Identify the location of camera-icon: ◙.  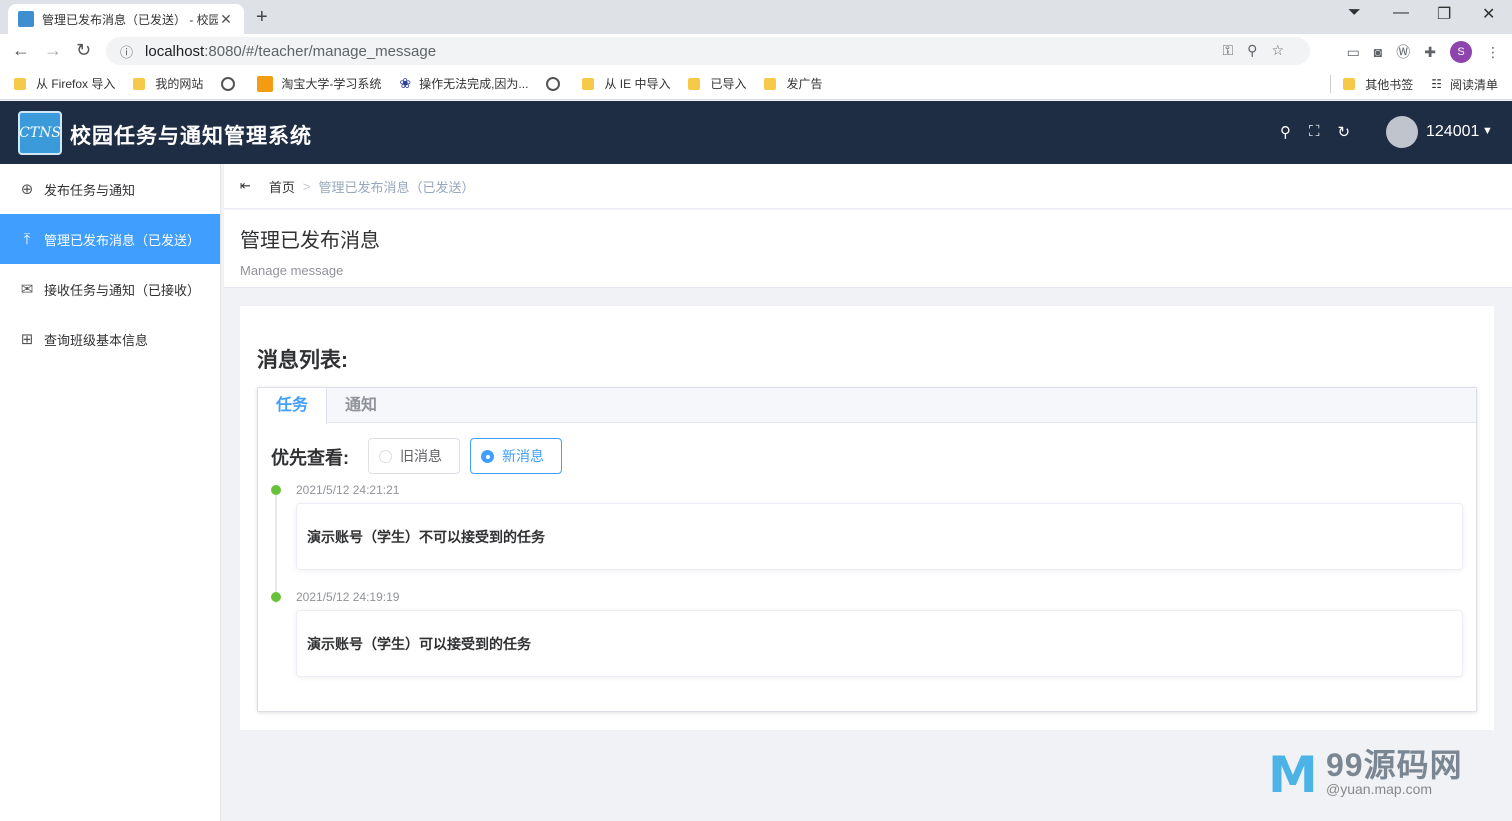
(1378, 52).